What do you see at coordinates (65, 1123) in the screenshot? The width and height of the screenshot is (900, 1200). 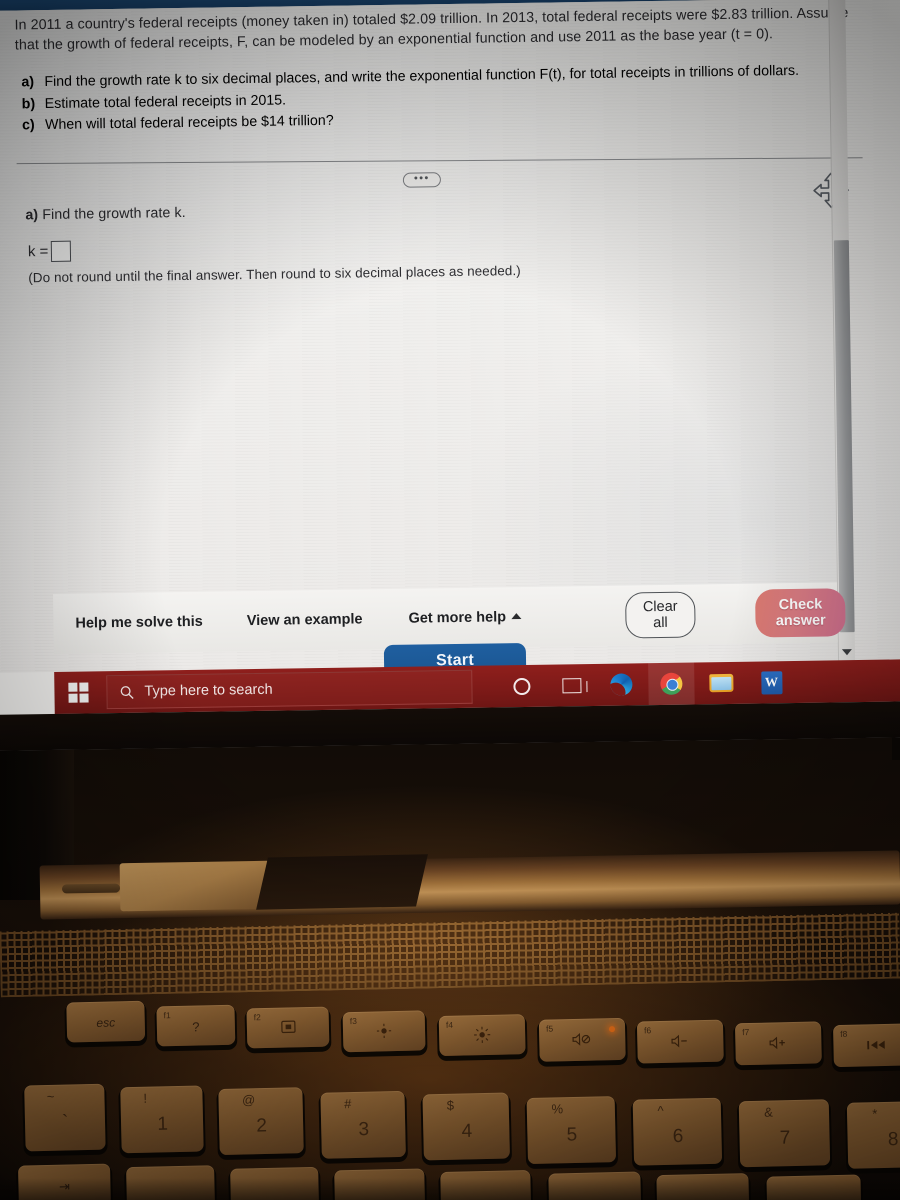 I see `key-backtick-main-label: `` at bounding box center [65, 1123].